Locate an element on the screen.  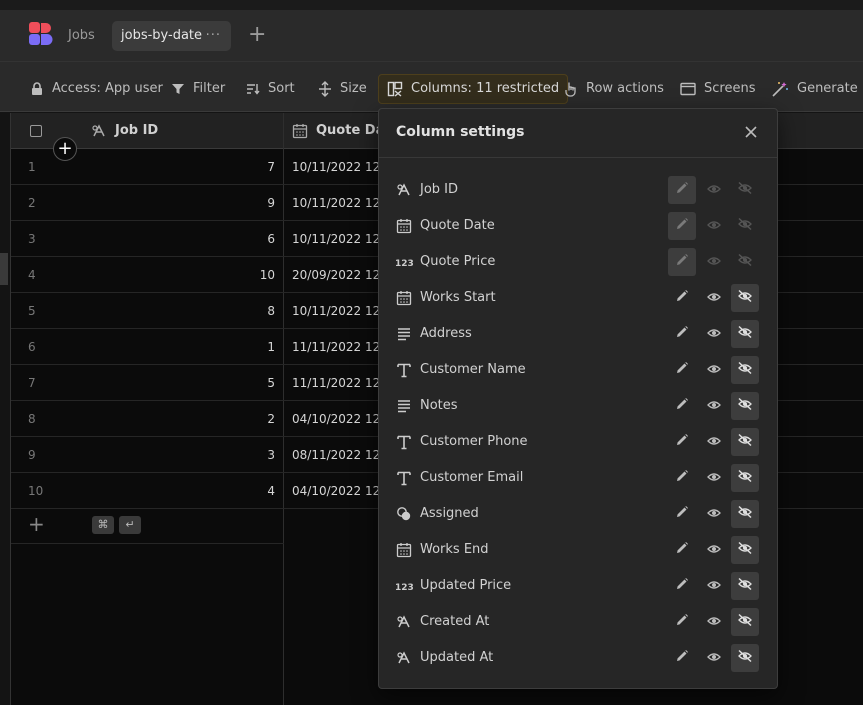
add-tab-icon: + is located at coordinates (257, 35).